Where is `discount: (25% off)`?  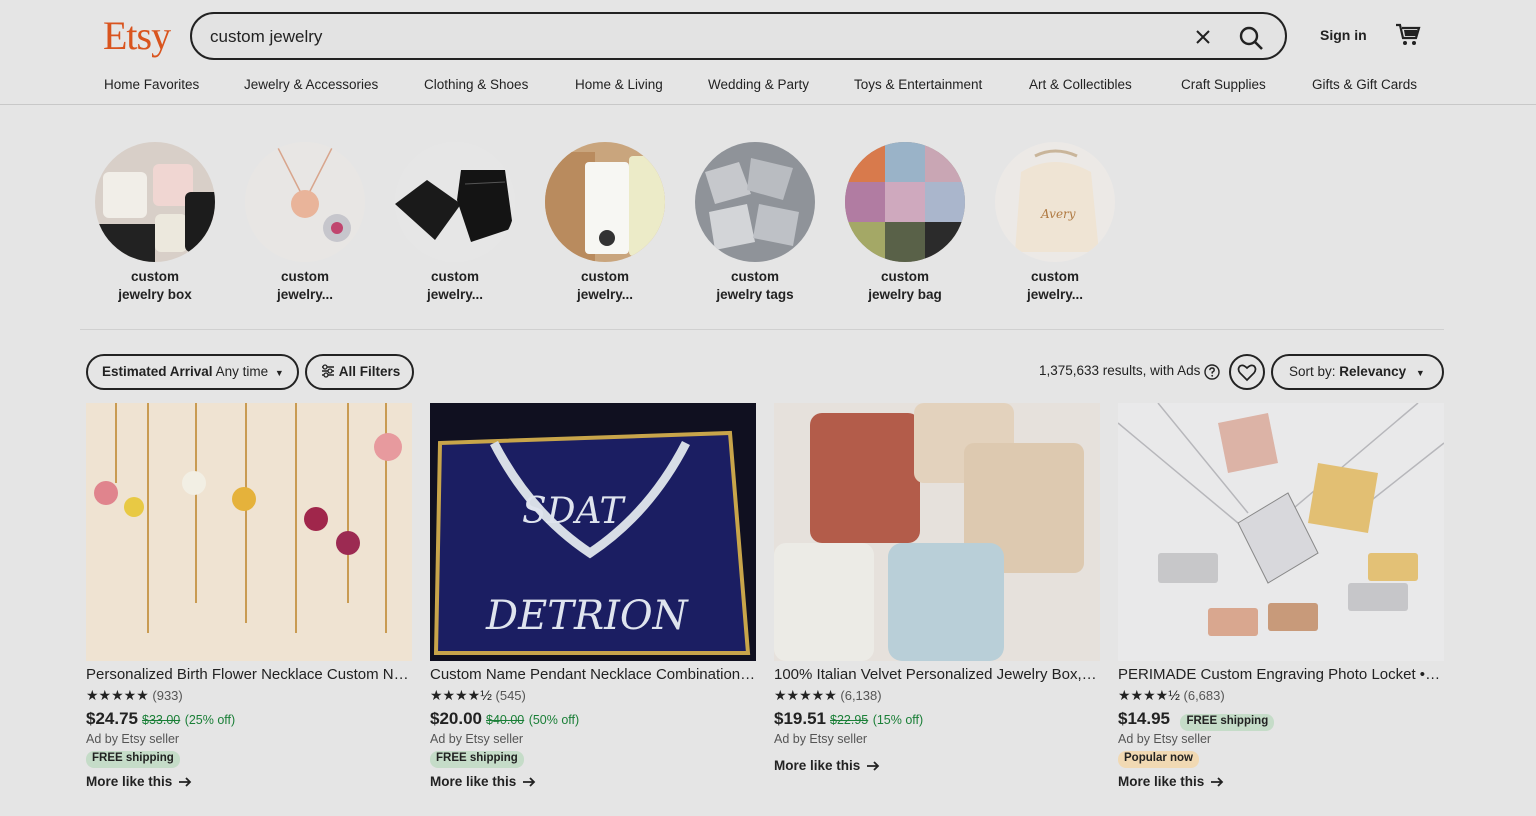 discount: (25% off) is located at coordinates (210, 720).